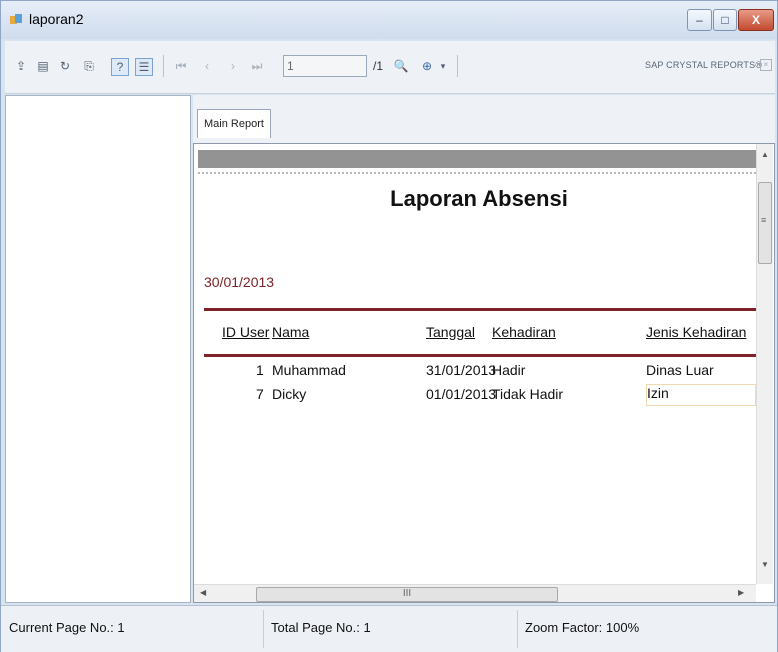 The height and width of the screenshot is (652, 778). What do you see at coordinates (765, 154) in the screenshot?
I see `scroll-up-icon: ▲` at bounding box center [765, 154].